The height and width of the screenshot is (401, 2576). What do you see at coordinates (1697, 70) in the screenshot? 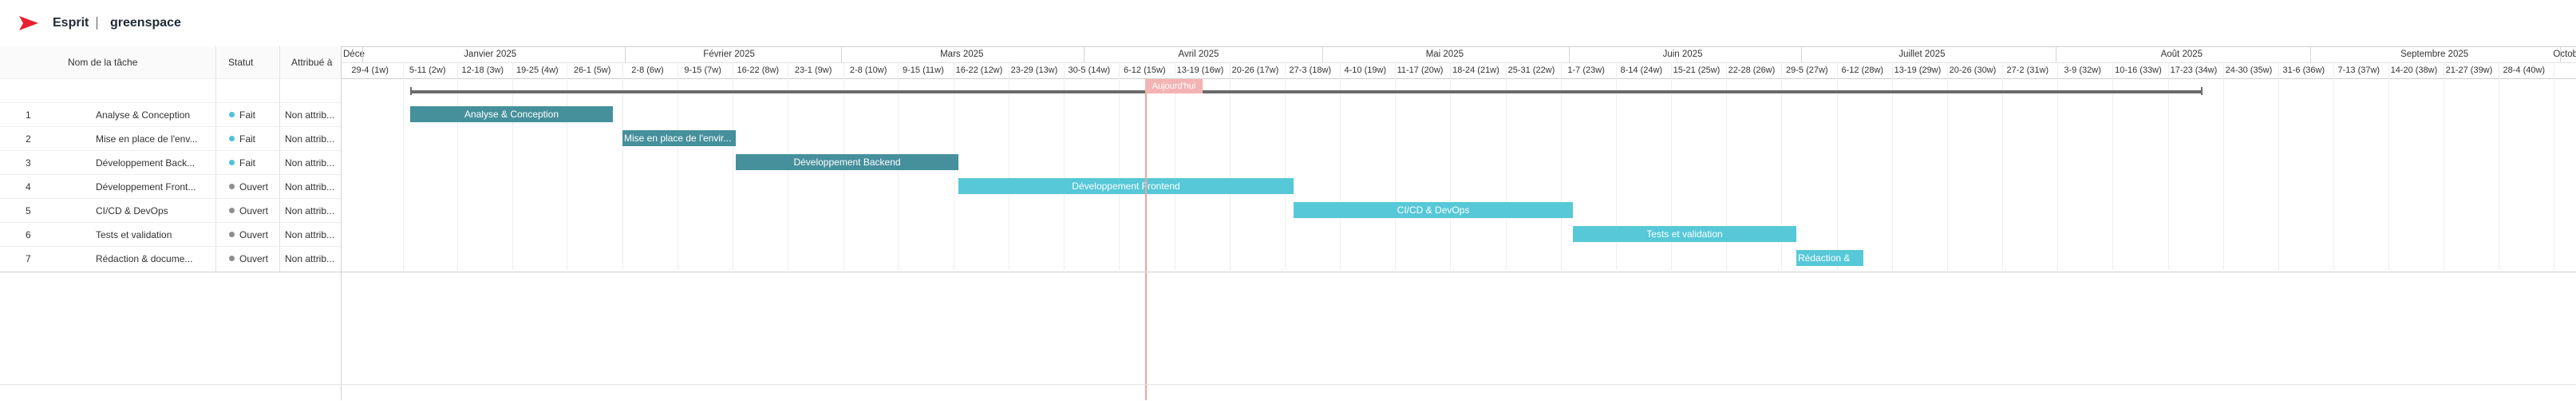
I see `week-label: 15-21 (25w)` at bounding box center [1697, 70].